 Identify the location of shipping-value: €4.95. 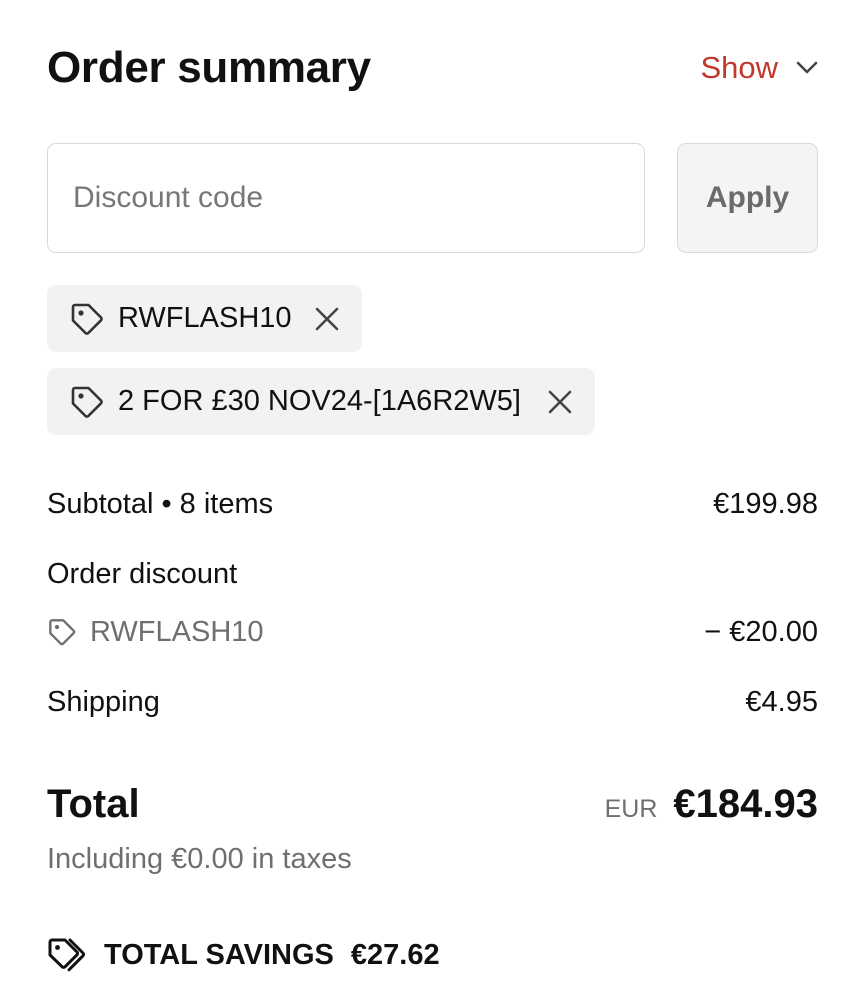
(781, 701).